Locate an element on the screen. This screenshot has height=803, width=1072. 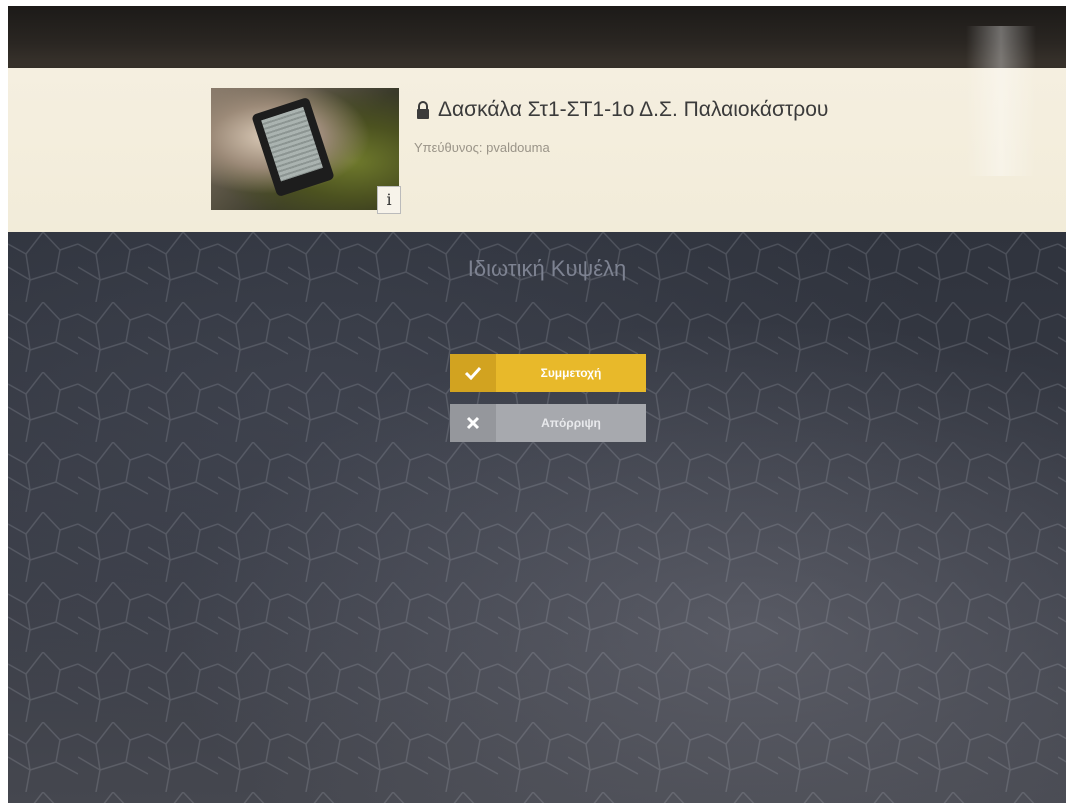
lock-icon is located at coordinates (423, 110).